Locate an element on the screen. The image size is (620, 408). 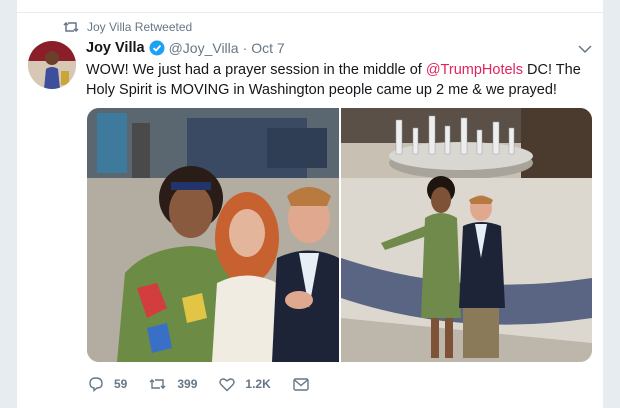
heart-icon is located at coordinates (227, 384).